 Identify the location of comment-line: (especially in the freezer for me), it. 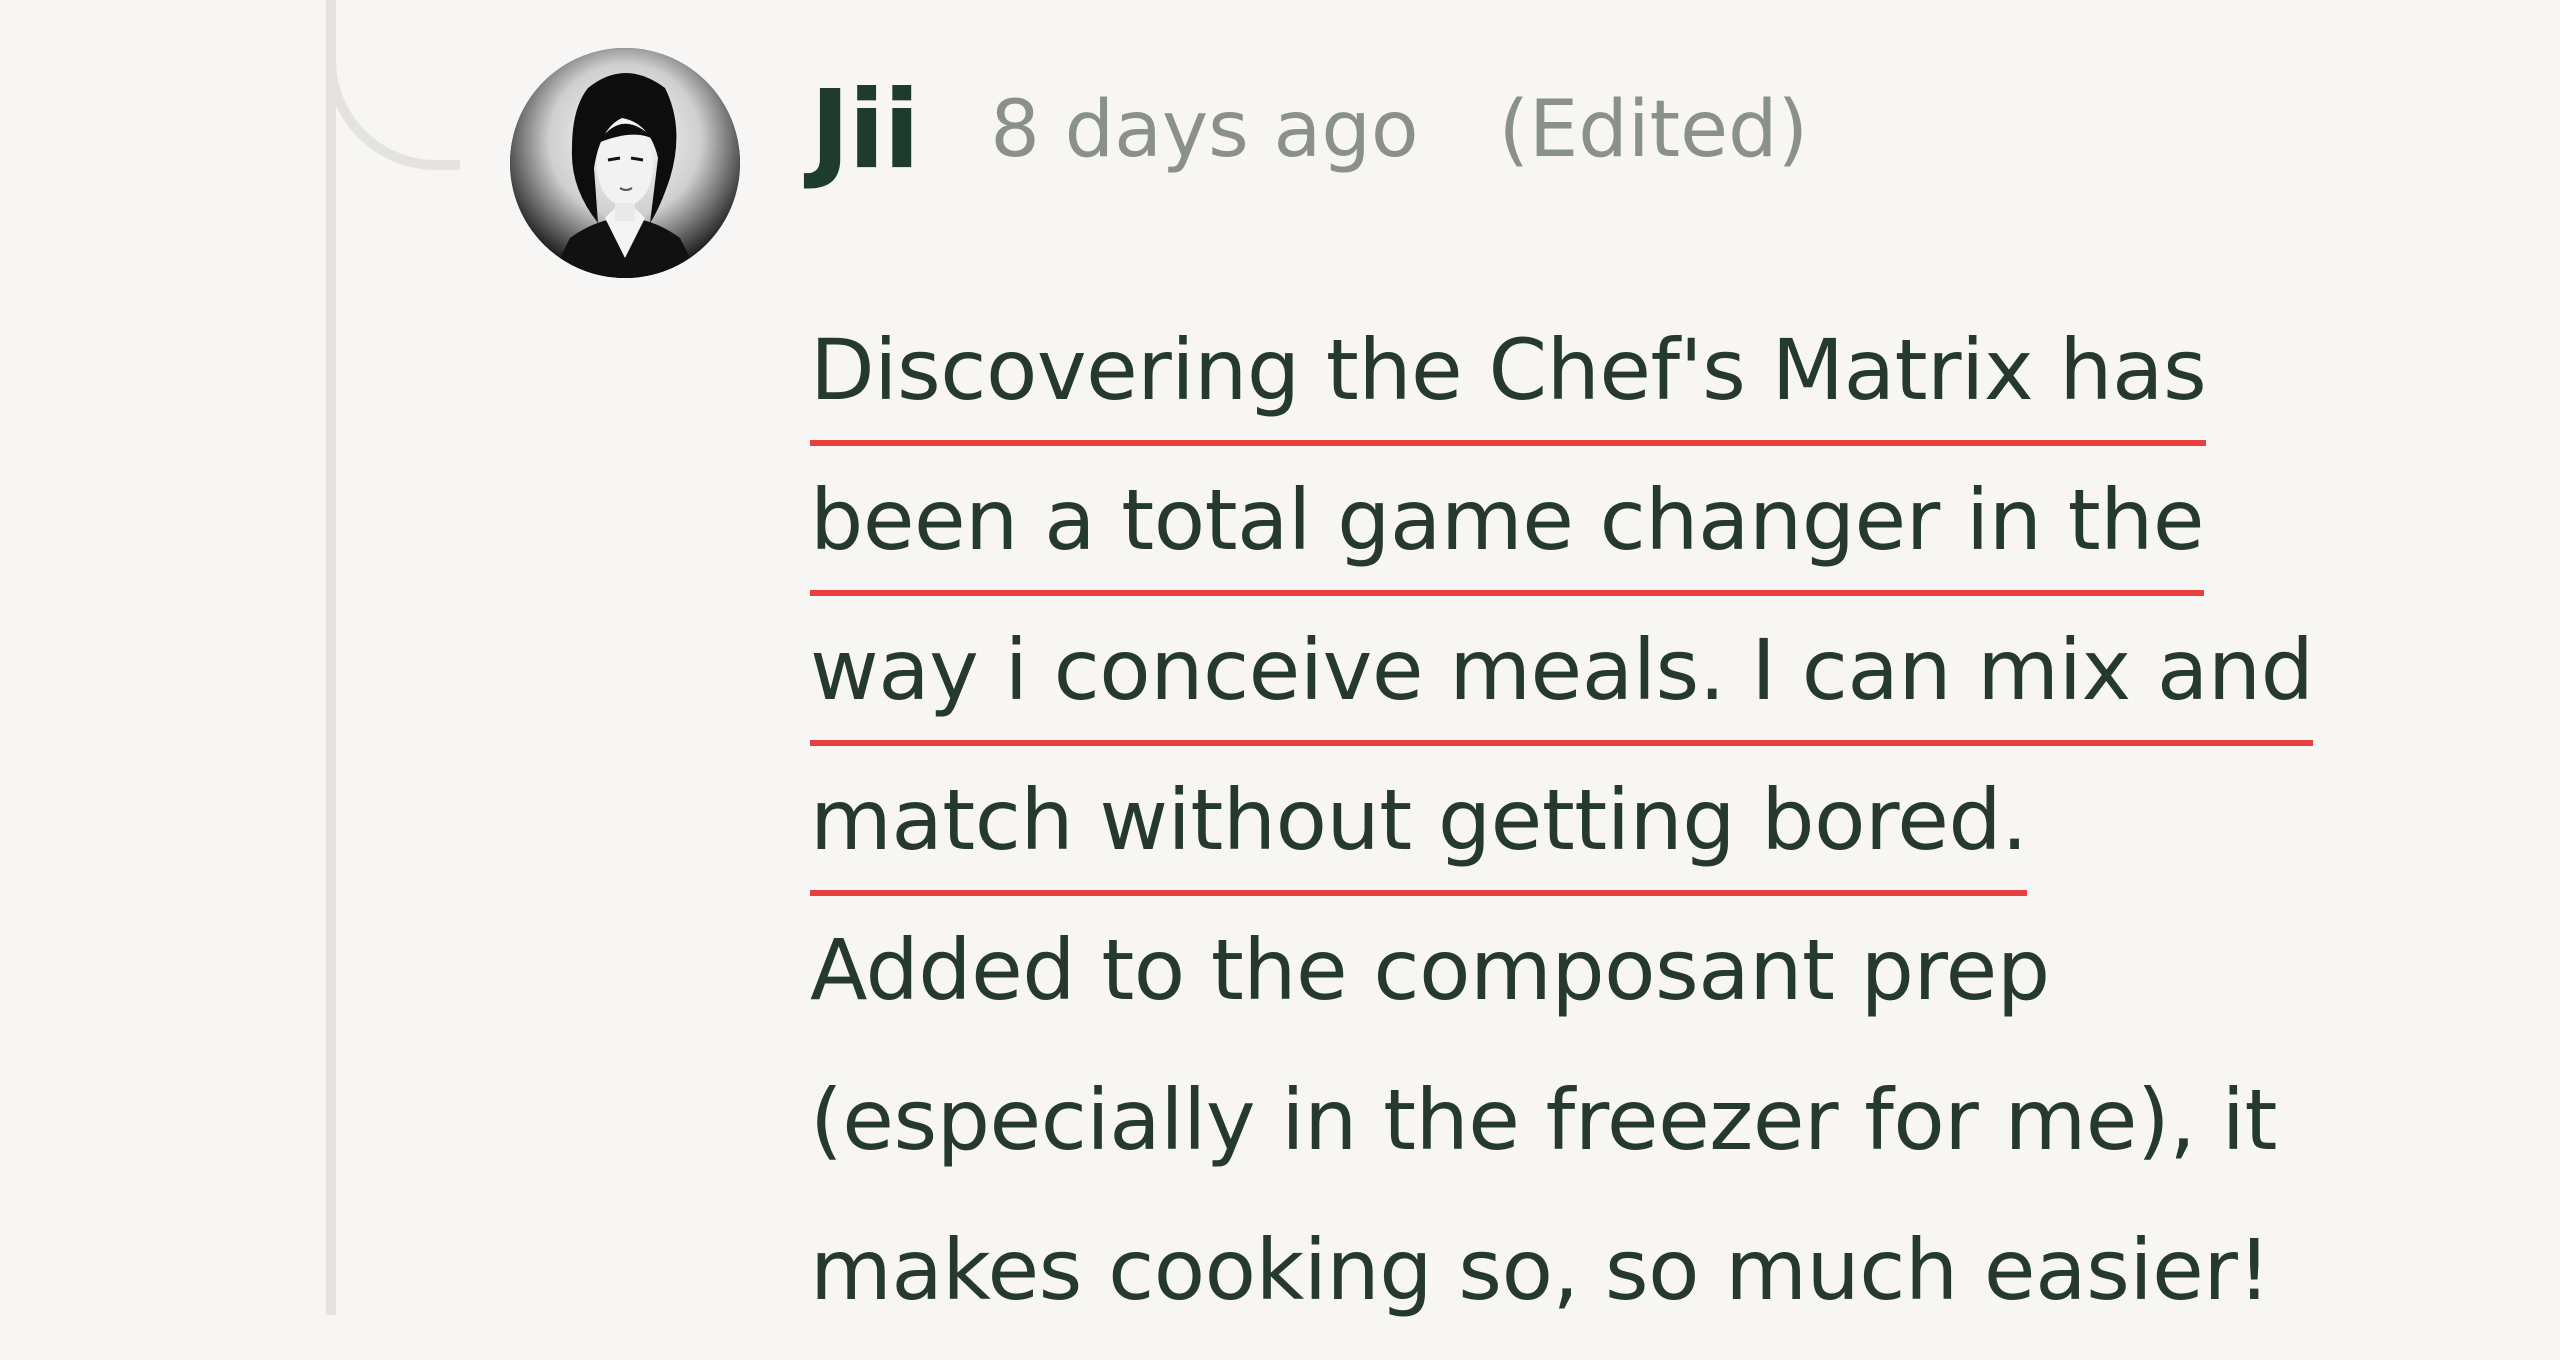
(1560, 1135).